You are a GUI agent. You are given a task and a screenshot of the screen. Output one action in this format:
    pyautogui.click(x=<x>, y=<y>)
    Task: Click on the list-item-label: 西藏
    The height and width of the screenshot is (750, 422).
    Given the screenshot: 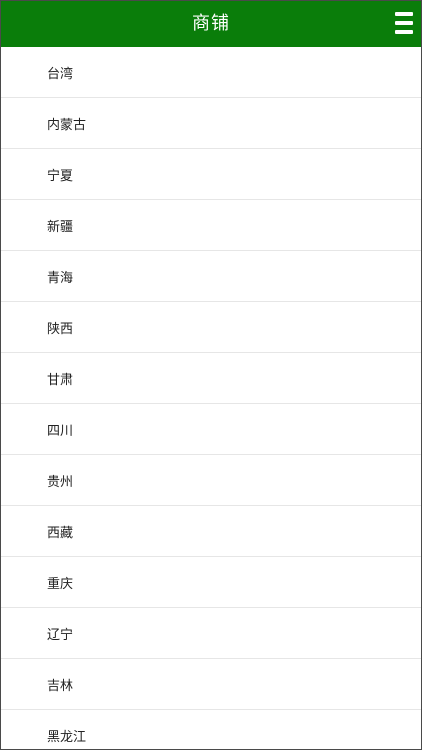 What is the action you would take?
    pyautogui.click(x=60, y=533)
    